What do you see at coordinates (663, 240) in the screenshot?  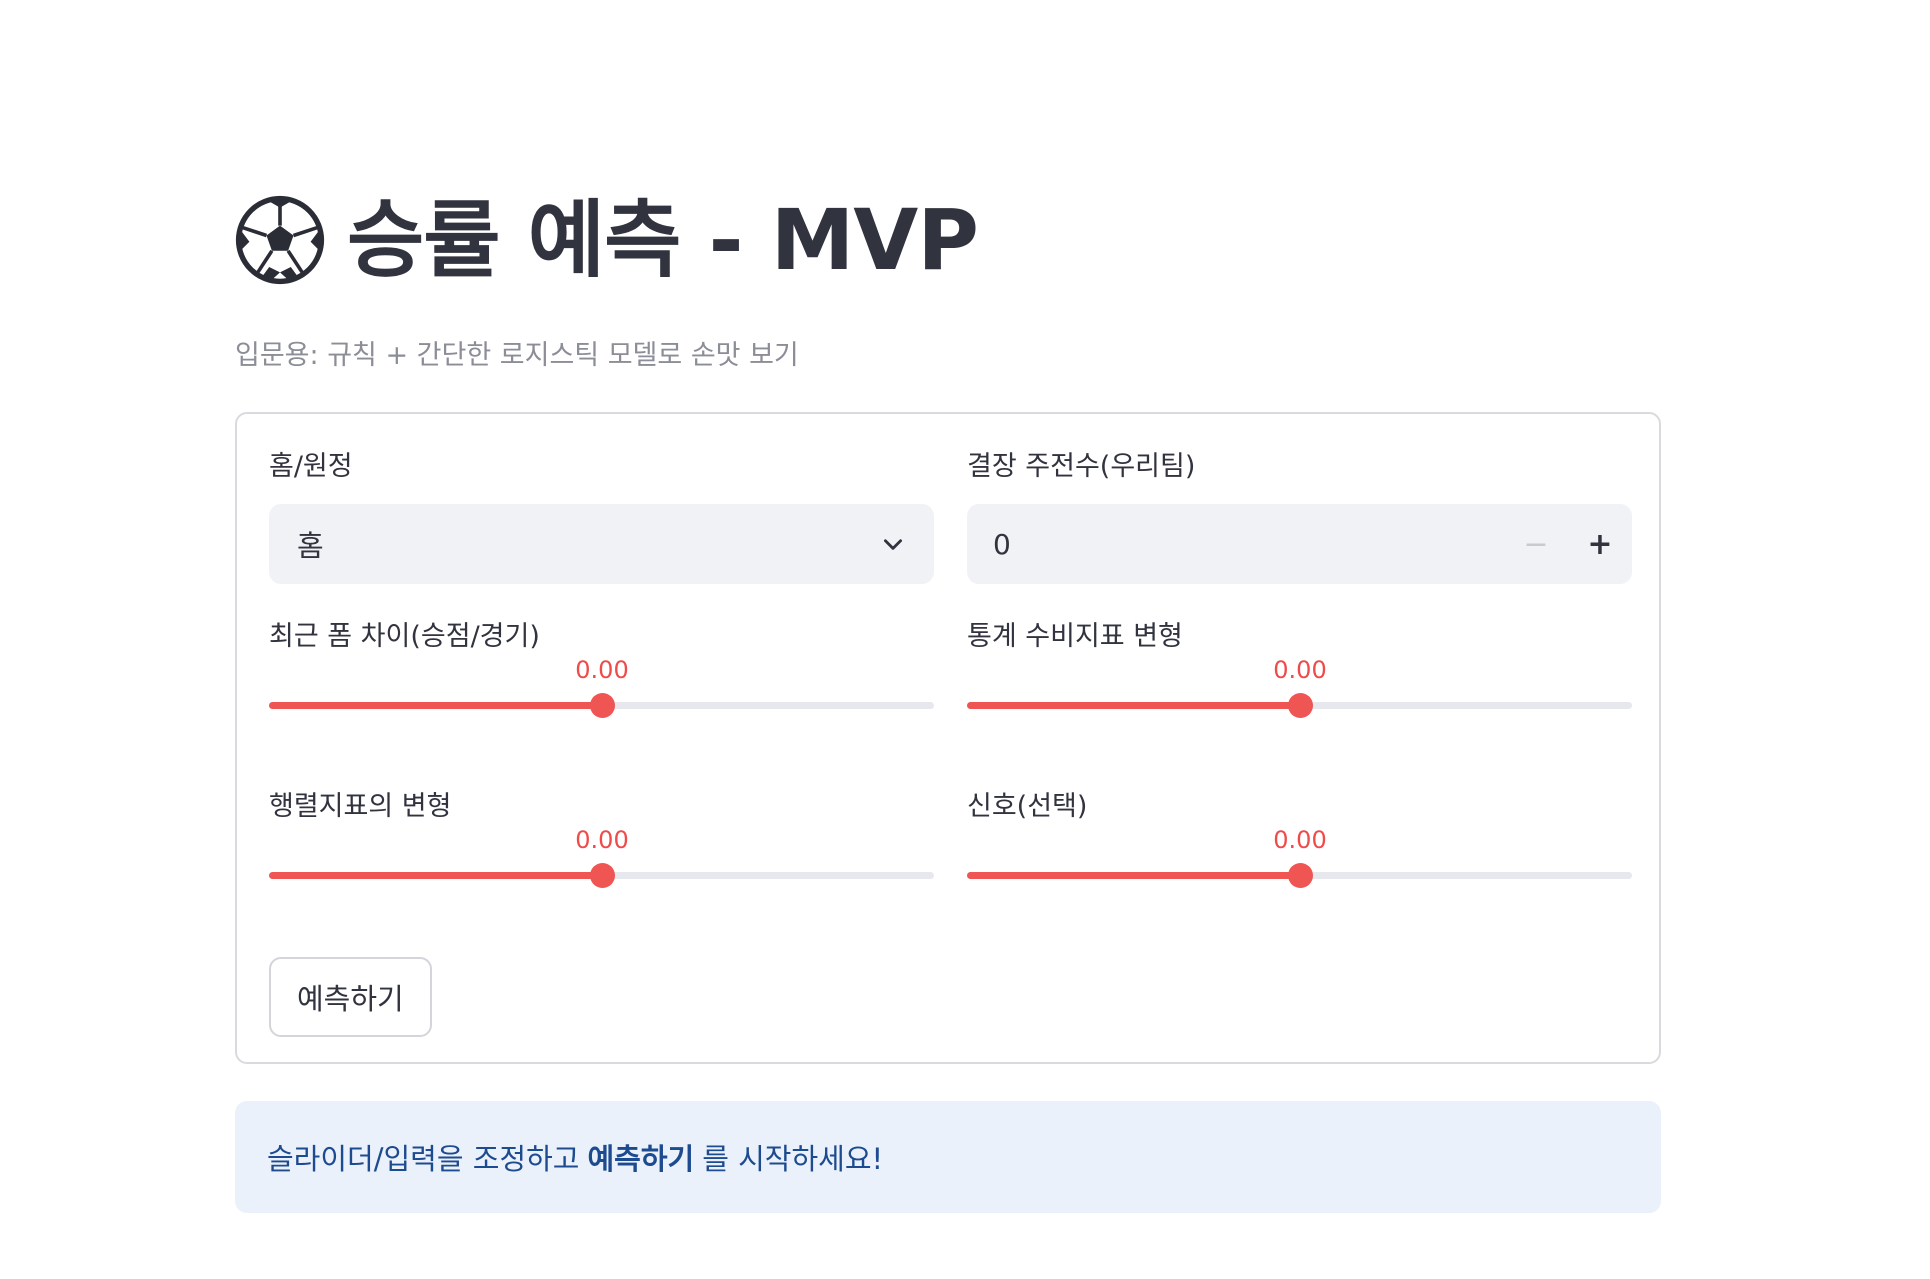 I see `page-title: 승률 예측 - MVP` at bounding box center [663, 240].